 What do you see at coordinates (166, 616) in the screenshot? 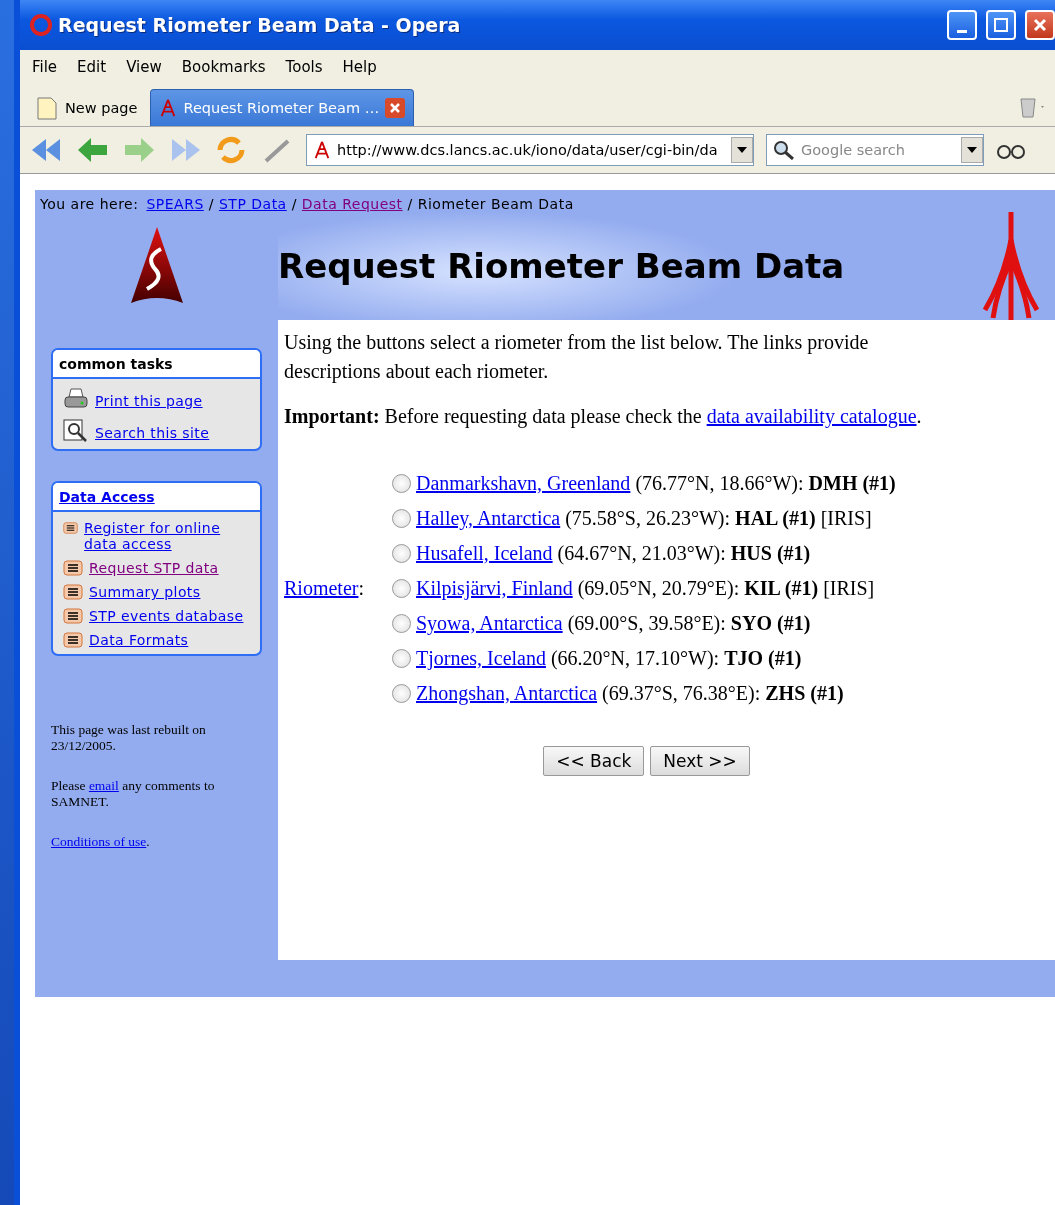
I see `sidebar-link: STP events database` at bounding box center [166, 616].